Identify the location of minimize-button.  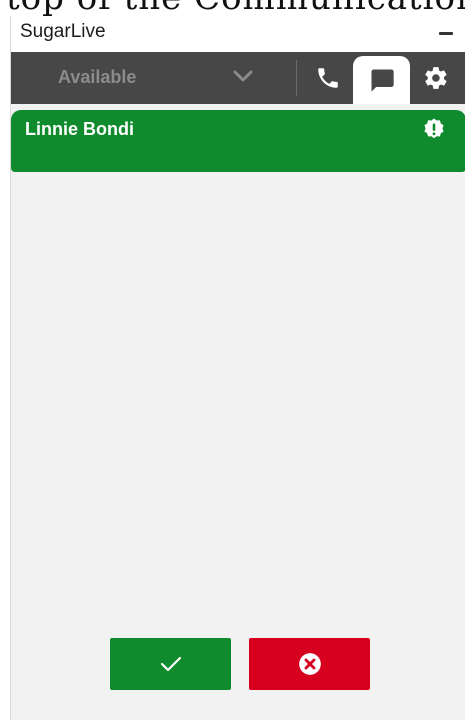
(446, 33).